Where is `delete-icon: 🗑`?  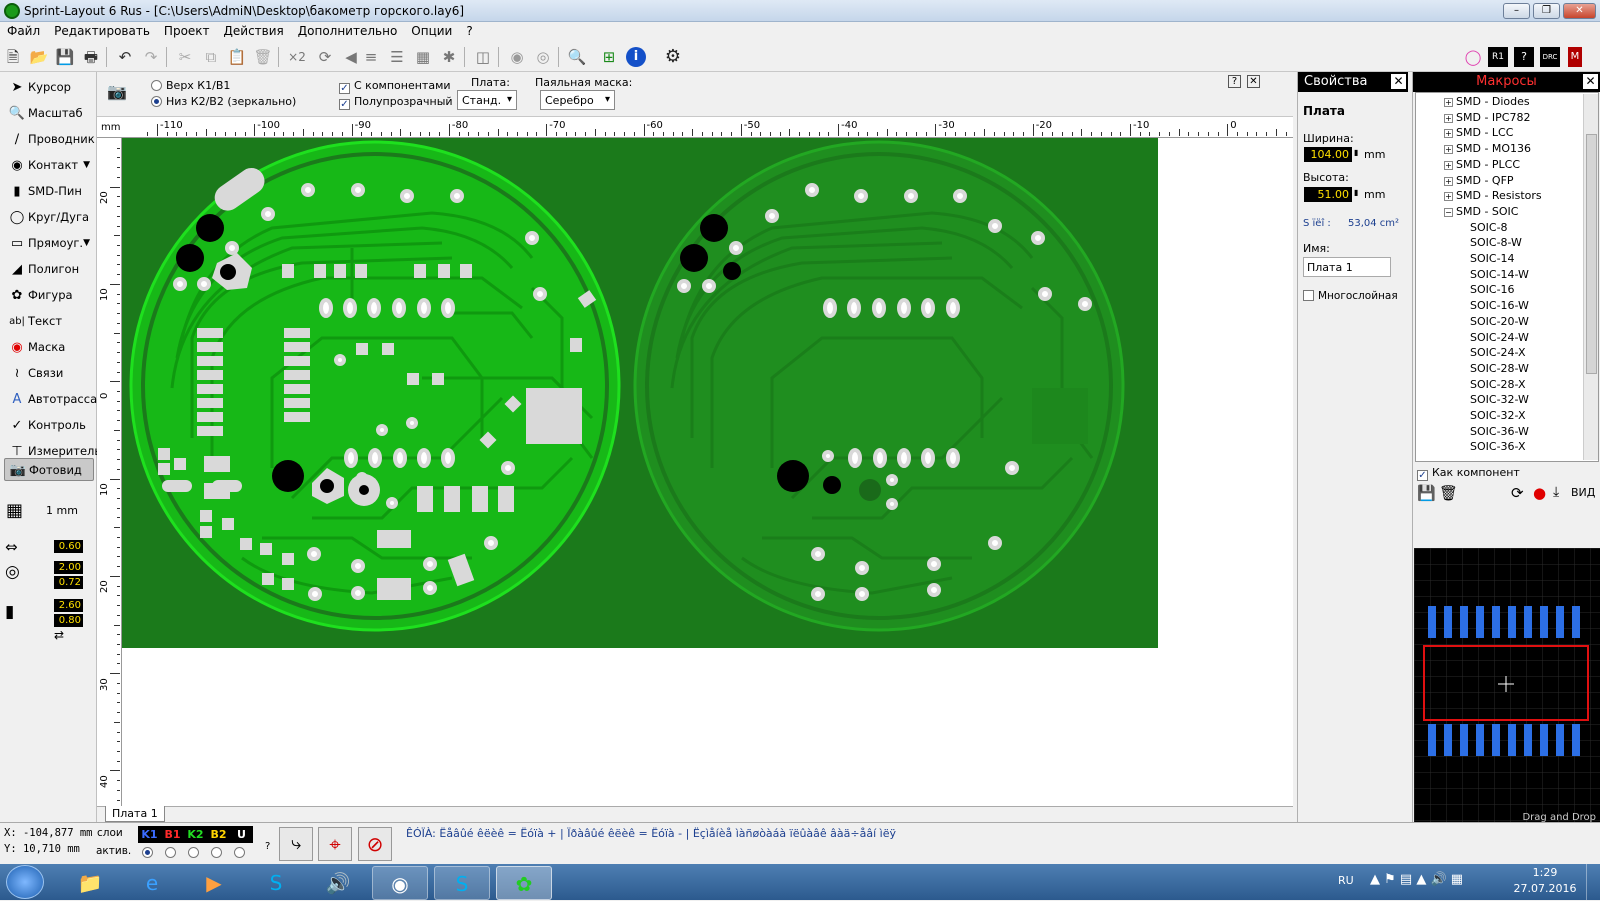
delete-icon: 🗑 is located at coordinates (263, 57).